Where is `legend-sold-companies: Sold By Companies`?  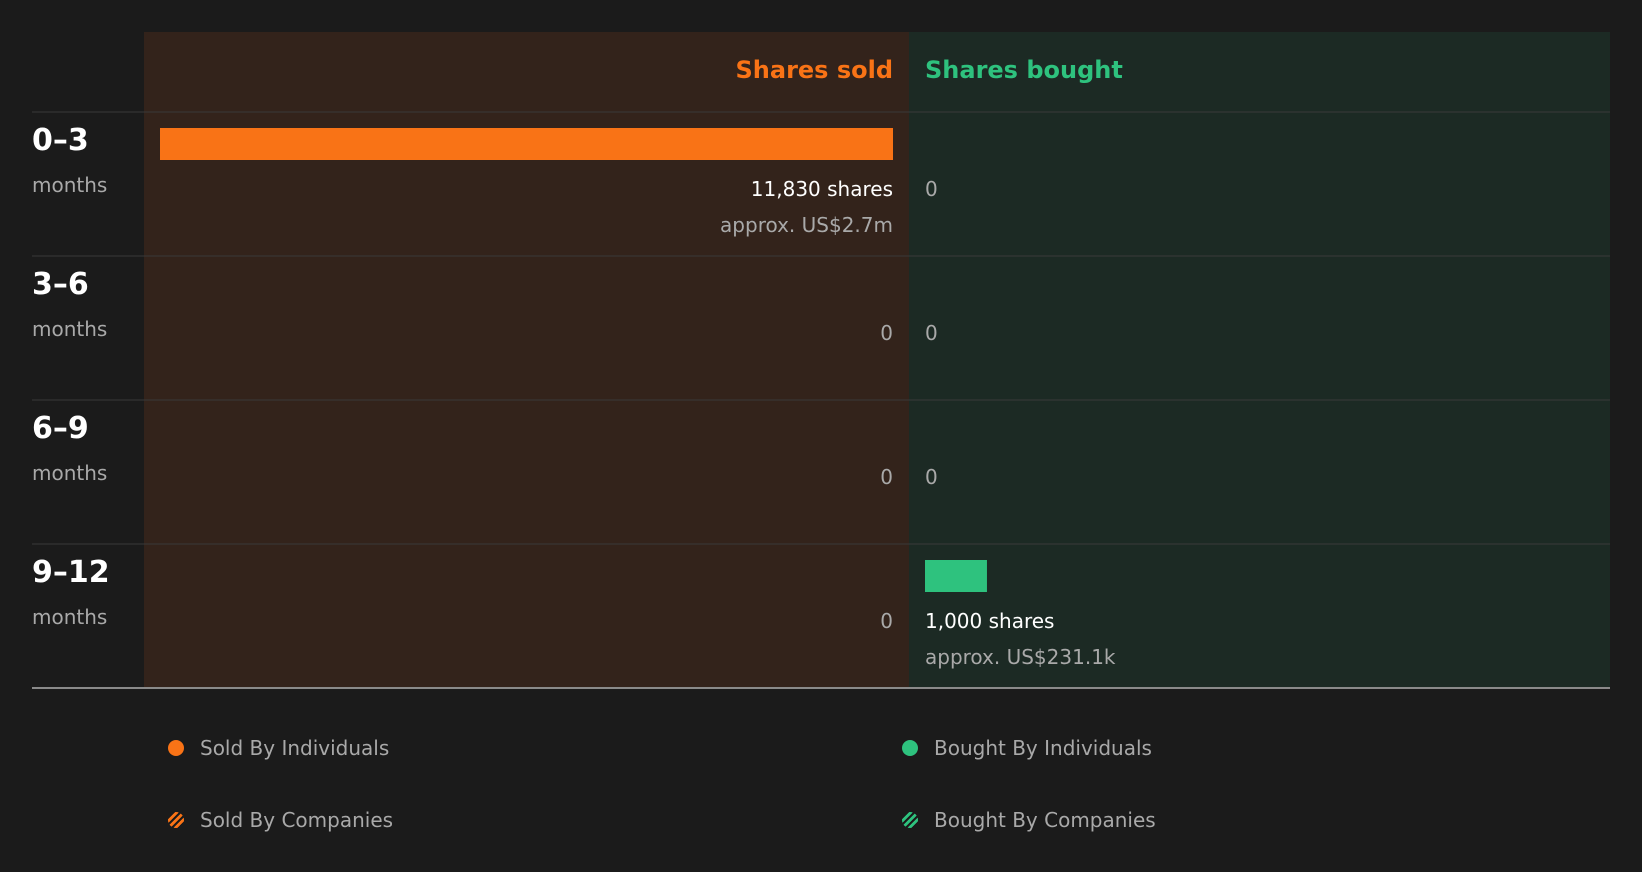 legend-sold-companies: Sold By Companies is located at coordinates (280, 820).